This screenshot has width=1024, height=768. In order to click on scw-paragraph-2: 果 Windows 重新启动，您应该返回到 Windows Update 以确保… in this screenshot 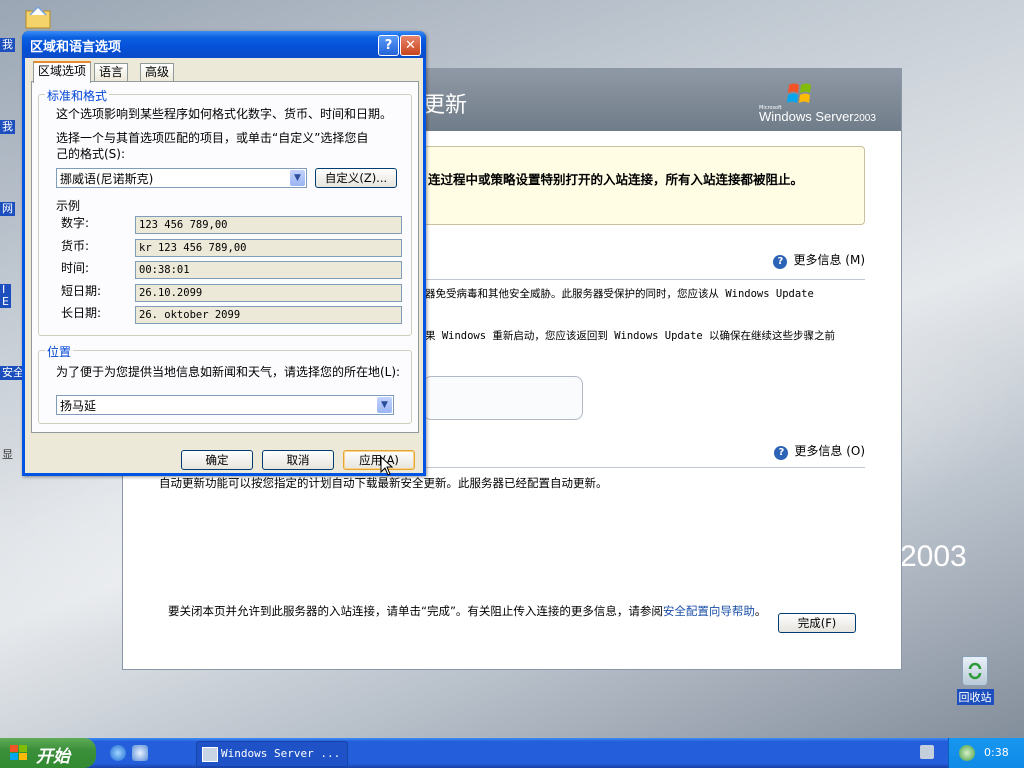, I will do `click(630, 336)`.